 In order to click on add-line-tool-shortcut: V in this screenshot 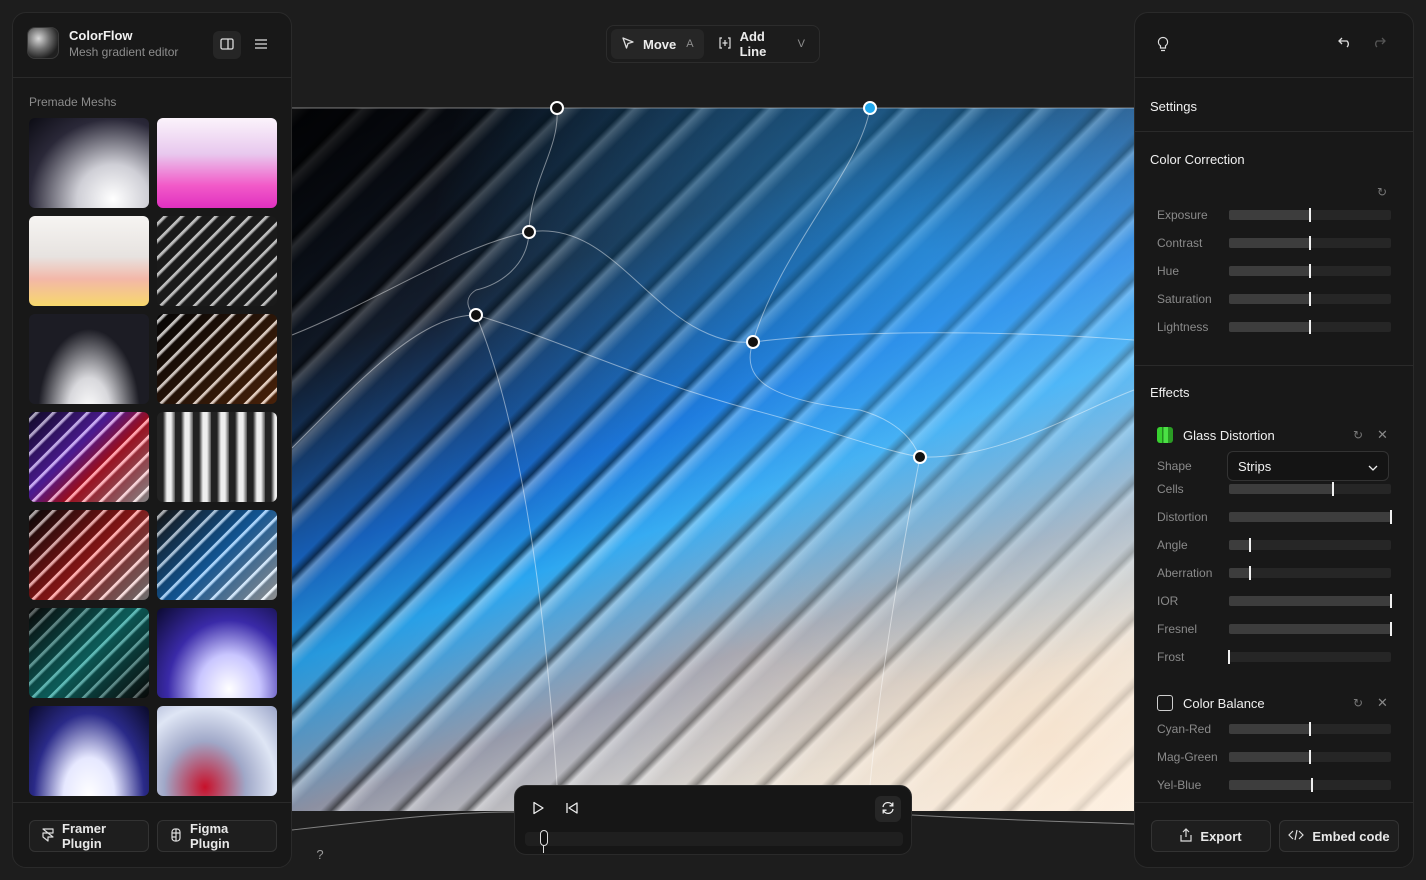, I will do `click(801, 44)`.